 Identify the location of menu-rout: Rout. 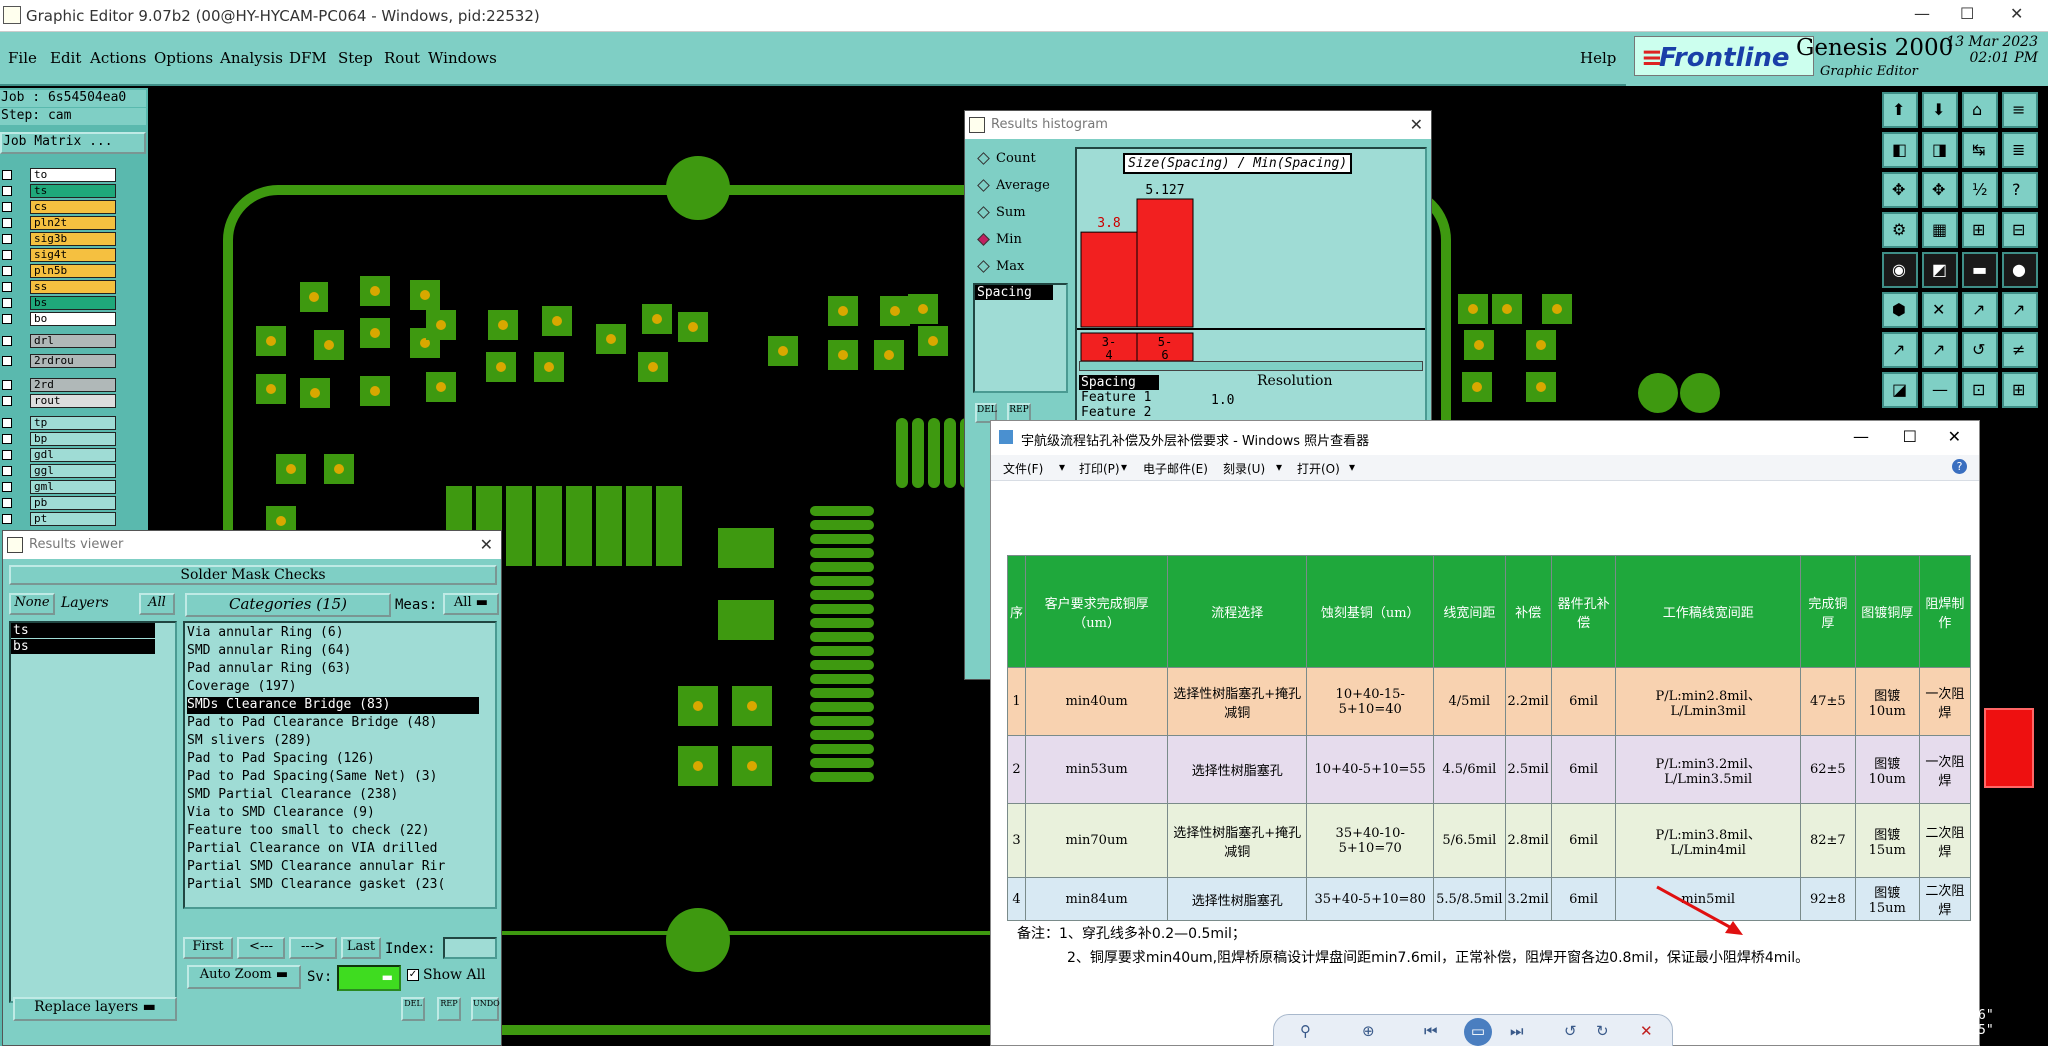
(402, 58).